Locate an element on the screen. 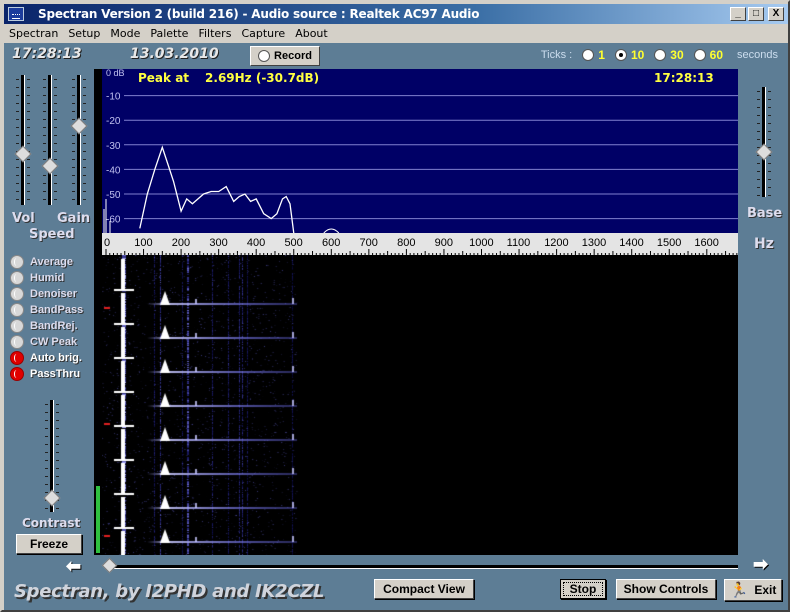 The width and height of the screenshot is (790, 612). option-label: Denoiser is located at coordinates (54, 294).